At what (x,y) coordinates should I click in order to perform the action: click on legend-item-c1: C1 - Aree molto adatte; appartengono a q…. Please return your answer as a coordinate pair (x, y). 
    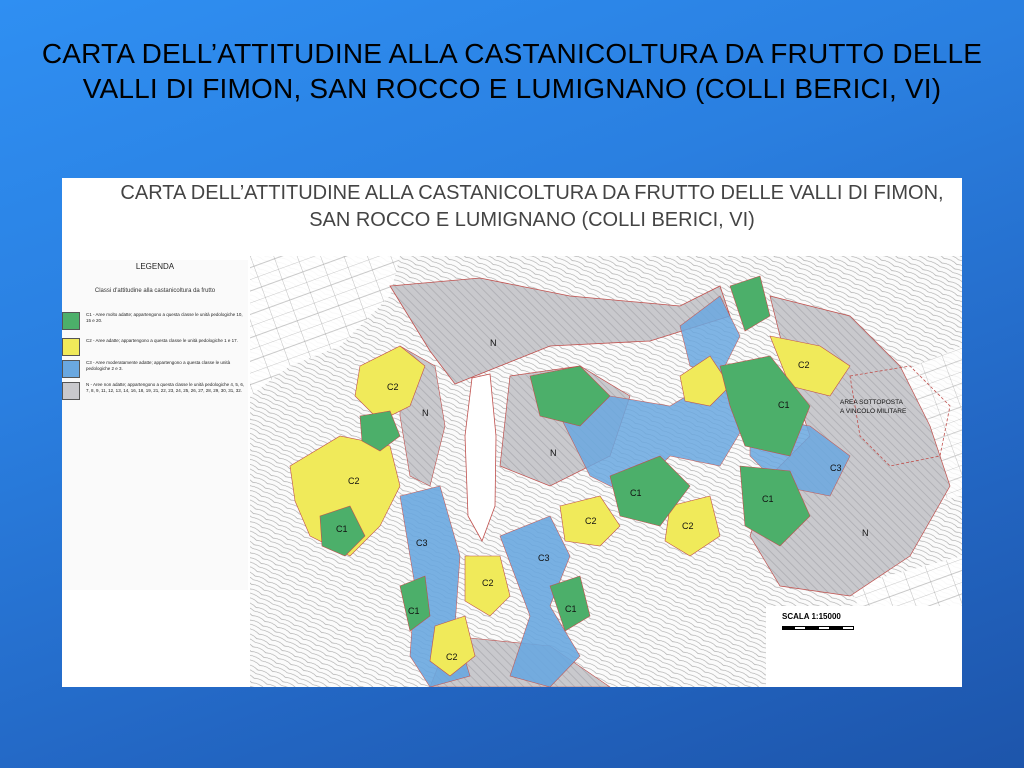
    Looking at the image, I should click on (155, 322).